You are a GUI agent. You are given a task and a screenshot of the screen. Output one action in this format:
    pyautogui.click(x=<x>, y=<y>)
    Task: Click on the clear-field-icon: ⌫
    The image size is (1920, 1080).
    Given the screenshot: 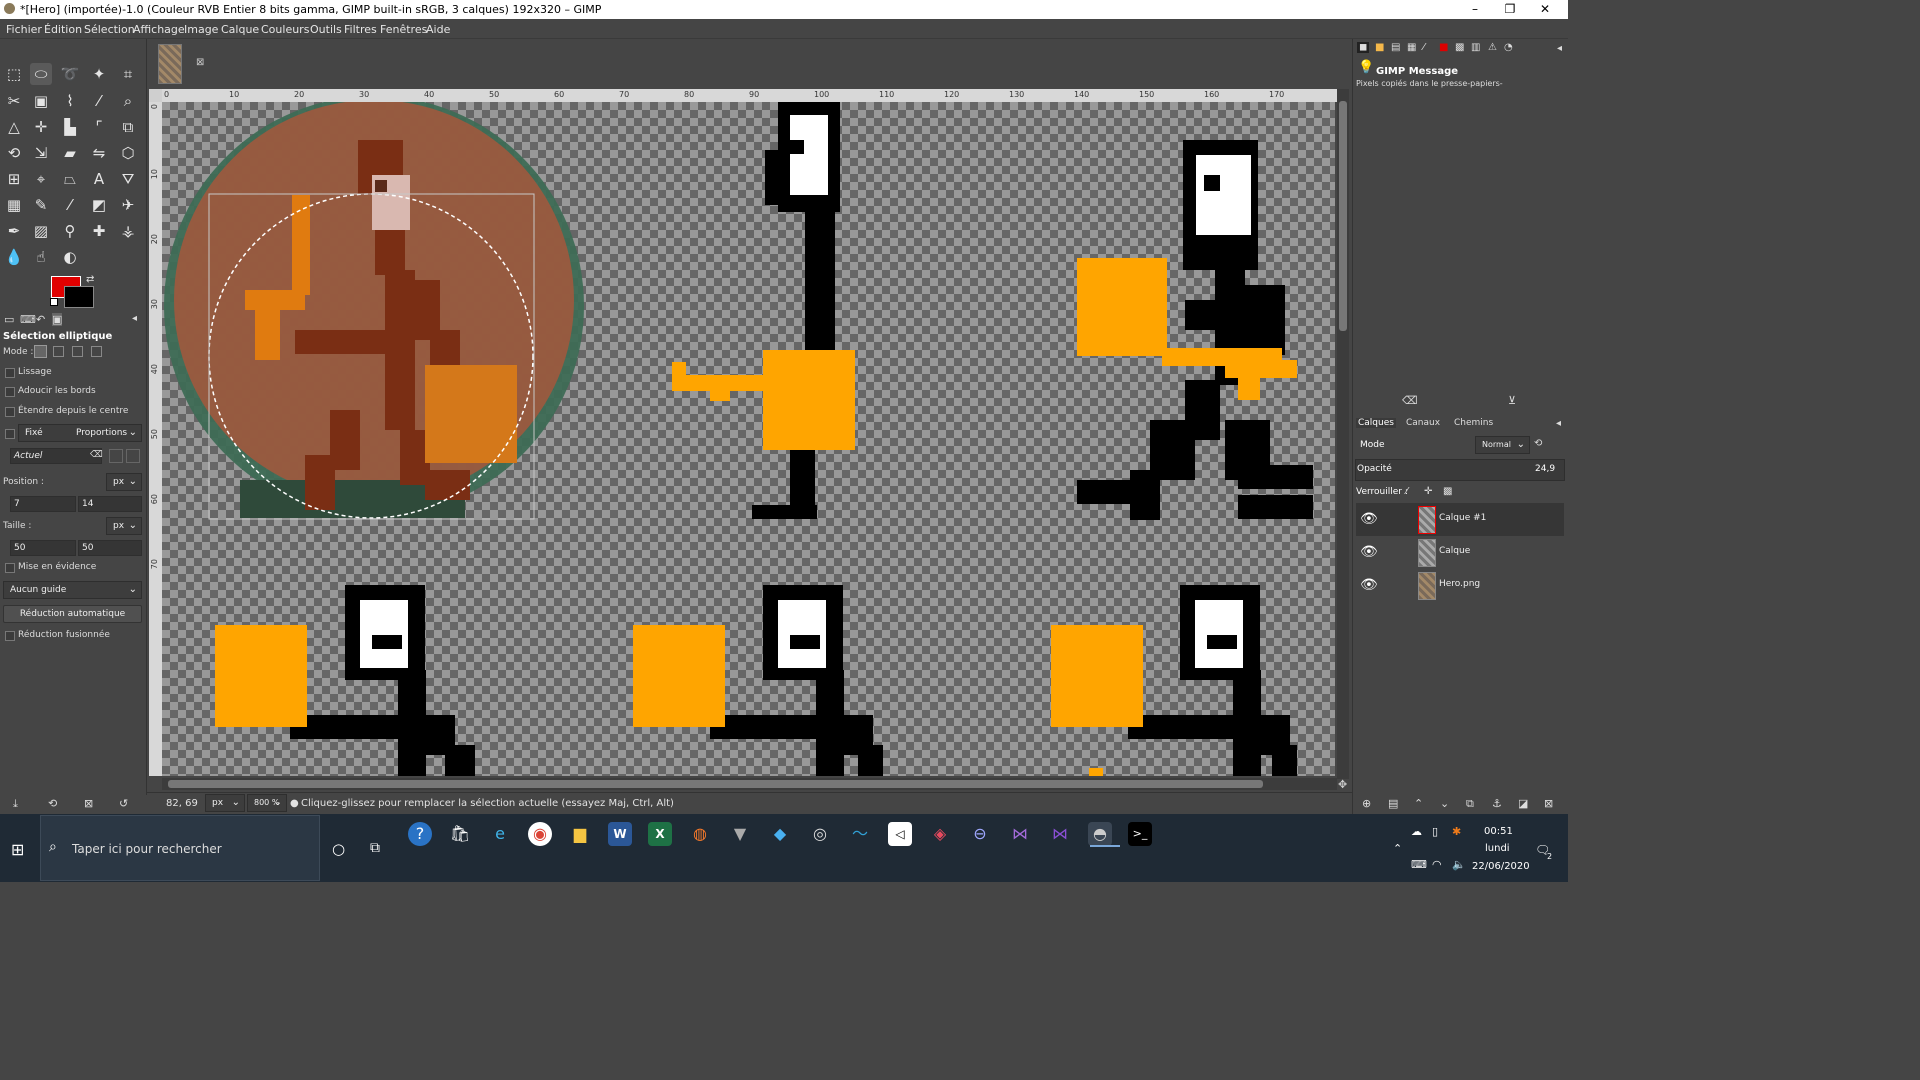 What is the action you would take?
    pyautogui.click(x=96, y=455)
    